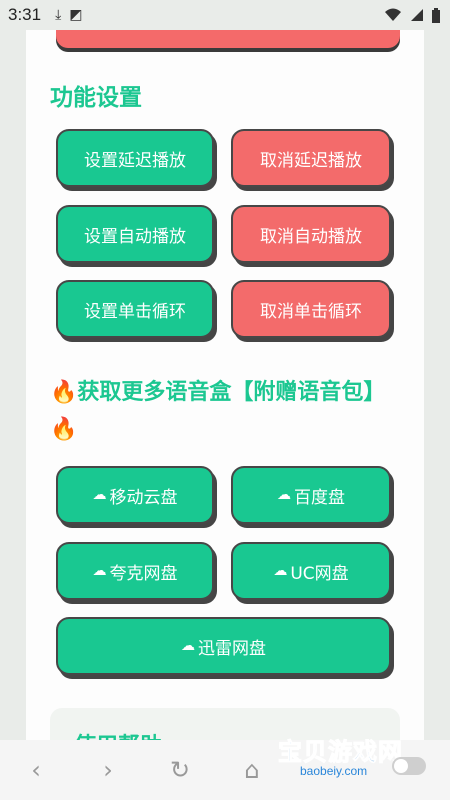 The image size is (450, 800). I want to click on xunlei-pan-label: 迅雷网盘, so click(232, 648).